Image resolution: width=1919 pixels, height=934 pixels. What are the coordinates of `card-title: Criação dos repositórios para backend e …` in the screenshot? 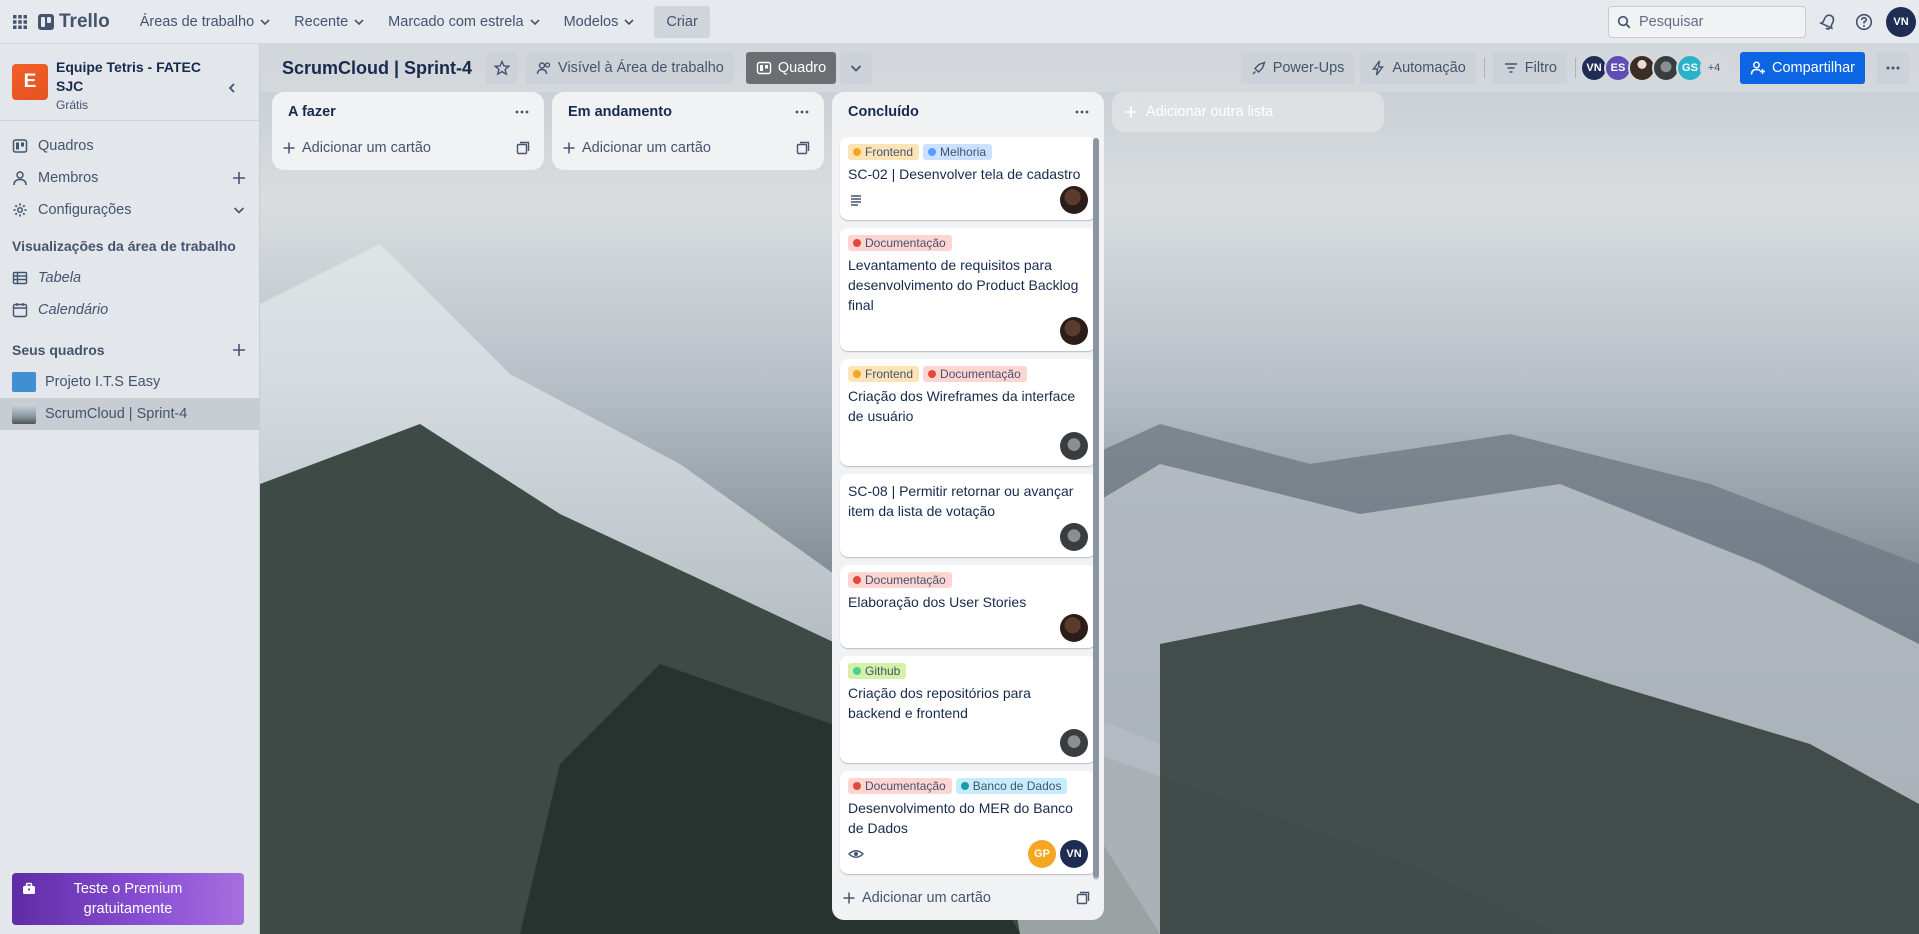 It's located at (939, 703).